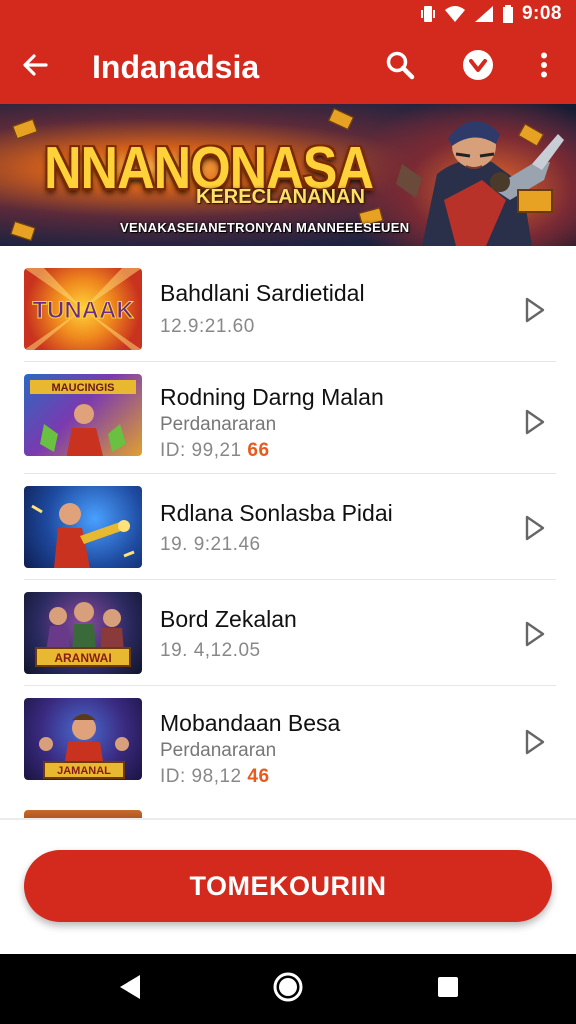  I want to click on chevron-badge-icon, so click(478, 67).